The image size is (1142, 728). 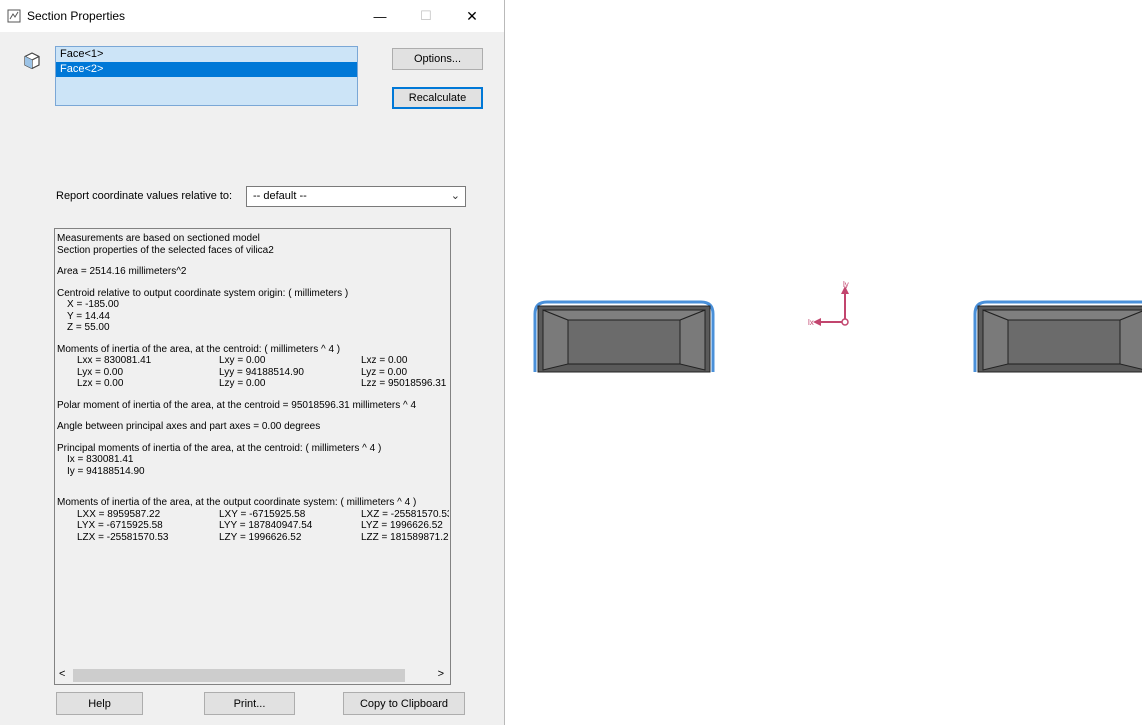 I want to click on title-bar: Section Properties — ☐ ✕, so click(x=252, y=16).